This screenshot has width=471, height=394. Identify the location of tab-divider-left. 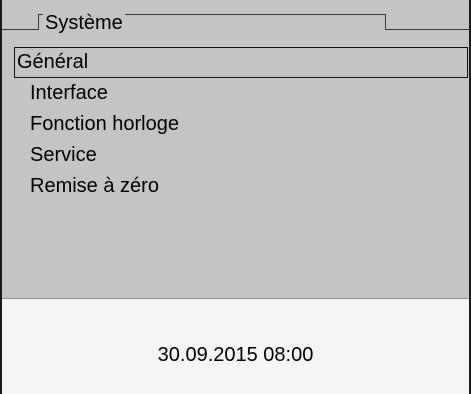
(20, 29).